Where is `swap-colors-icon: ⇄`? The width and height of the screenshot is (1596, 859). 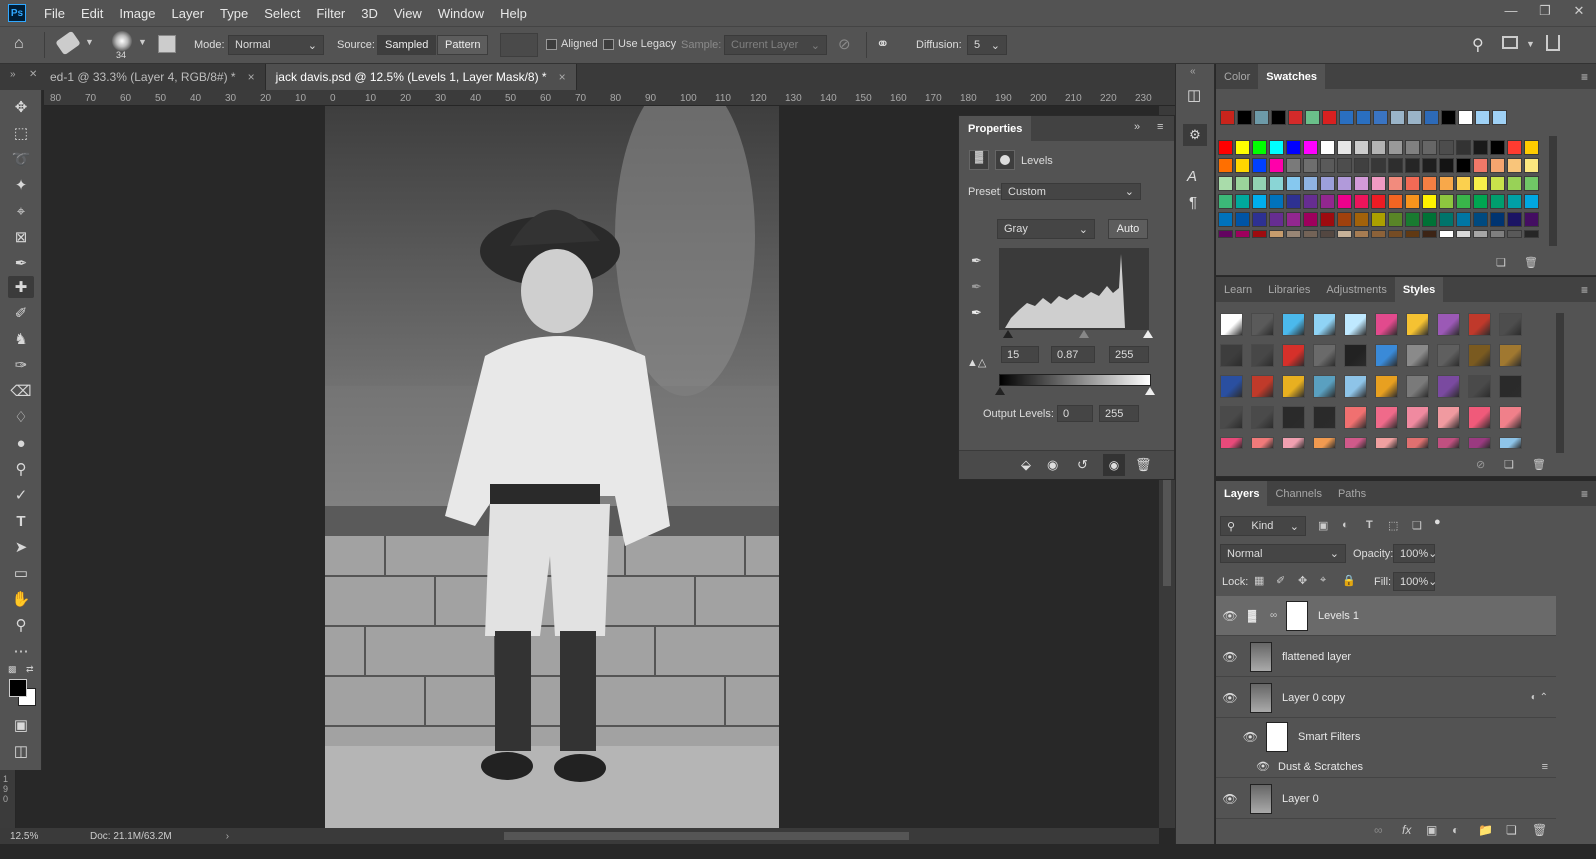 swap-colors-icon: ⇄ is located at coordinates (30, 669).